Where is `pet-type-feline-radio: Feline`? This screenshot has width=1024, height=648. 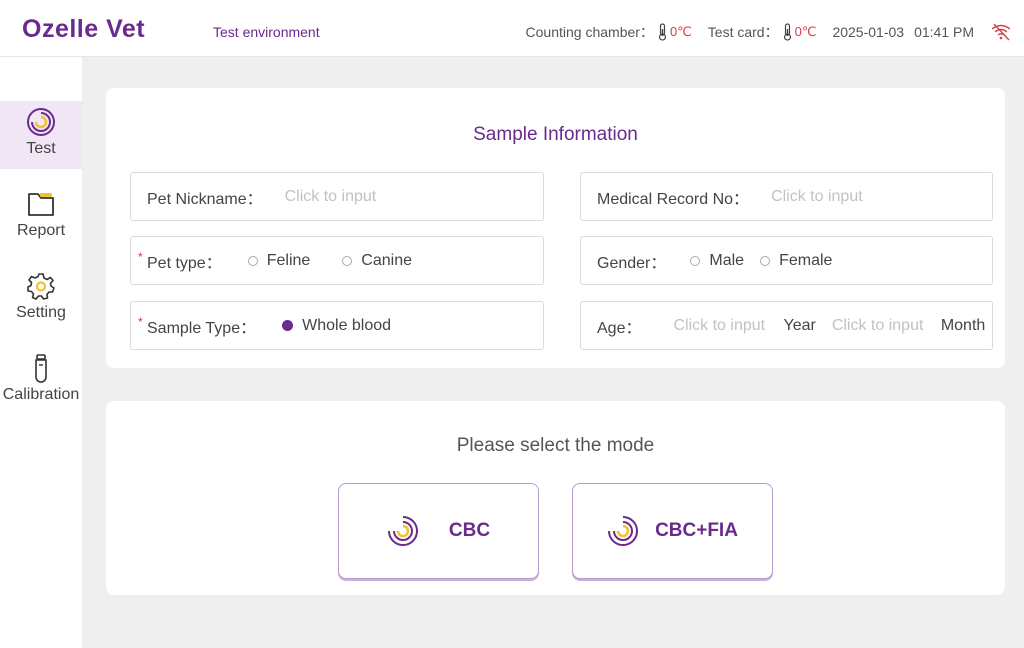 pet-type-feline-radio: Feline is located at coordinates (279, 260).